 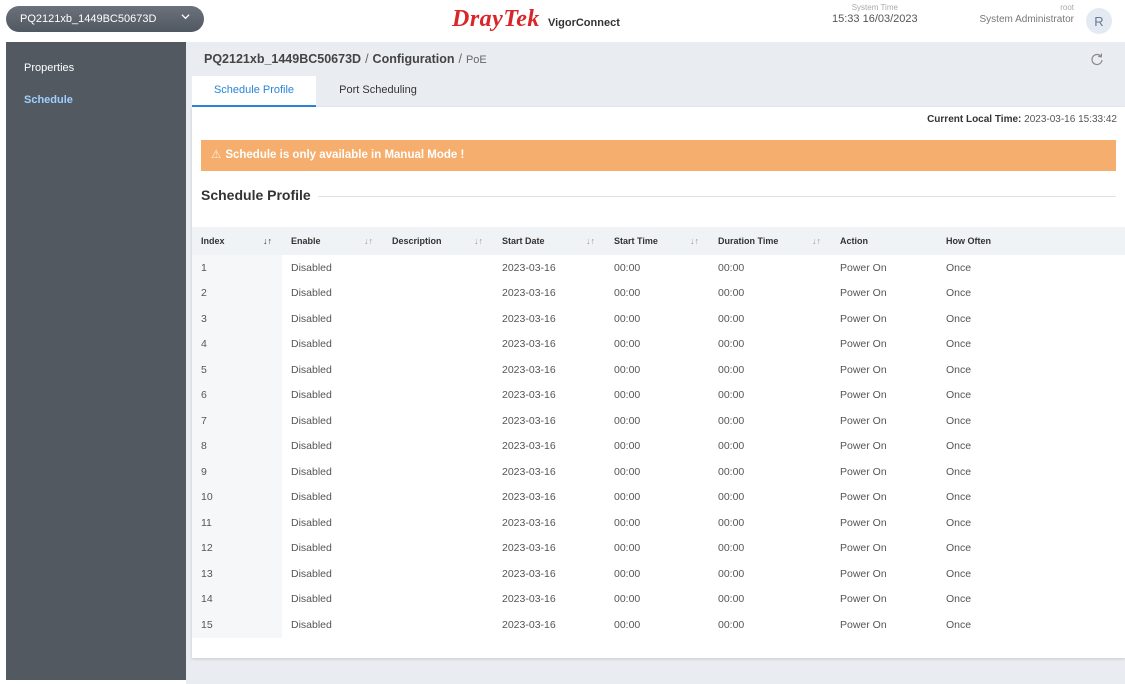 What do you see at coordinates (237, 319) in the screenshot?
I see `cell-index: 3` at bounding box center [237, 319].